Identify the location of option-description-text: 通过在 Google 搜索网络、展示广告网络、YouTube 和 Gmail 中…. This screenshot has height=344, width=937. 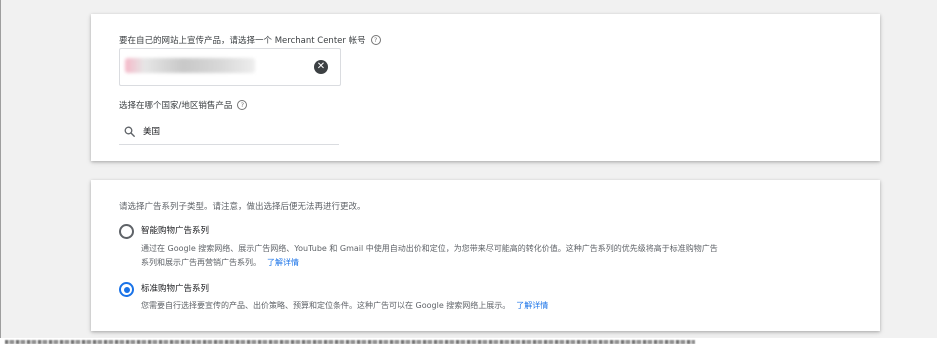
(429, 255).